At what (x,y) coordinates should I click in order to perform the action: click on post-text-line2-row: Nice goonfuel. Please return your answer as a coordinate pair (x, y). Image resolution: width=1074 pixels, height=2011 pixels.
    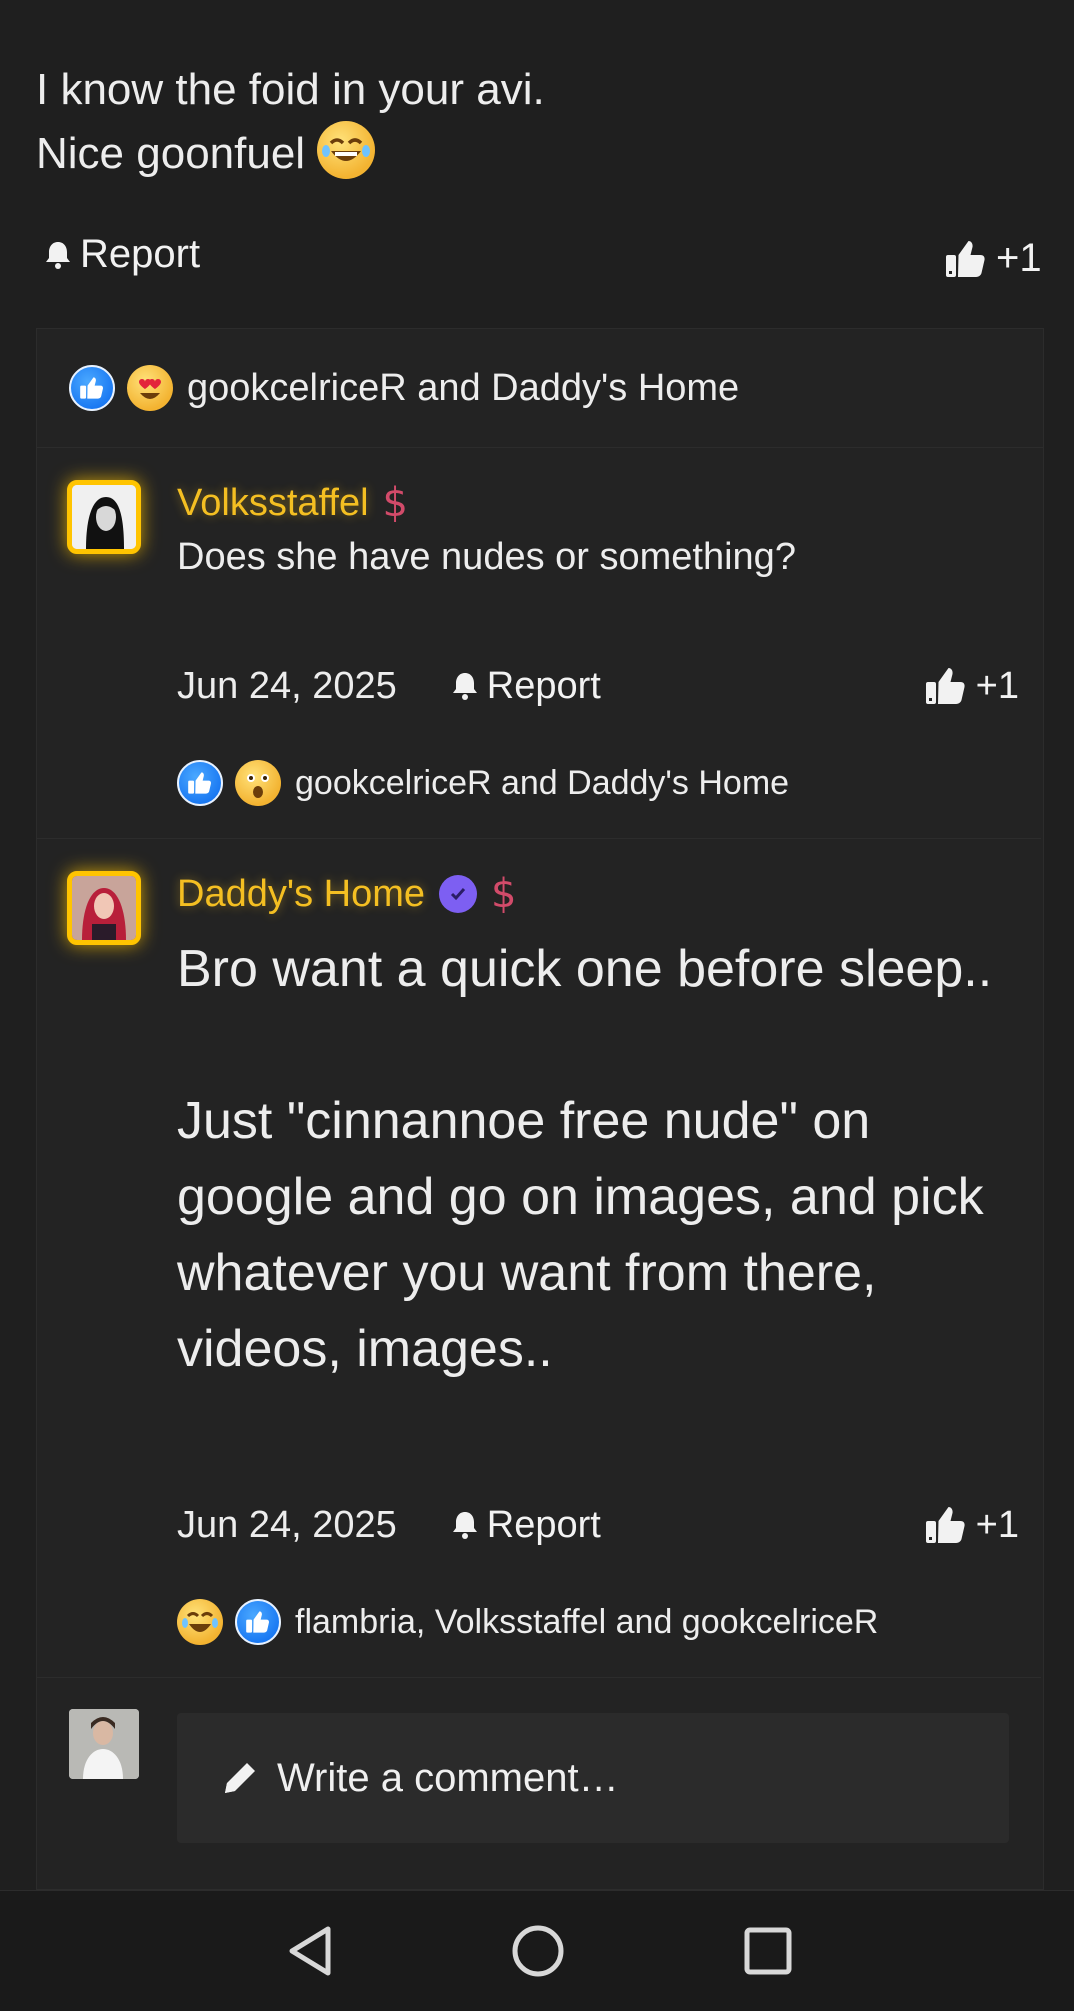
    Looking at the image, I should click on (290, 153).